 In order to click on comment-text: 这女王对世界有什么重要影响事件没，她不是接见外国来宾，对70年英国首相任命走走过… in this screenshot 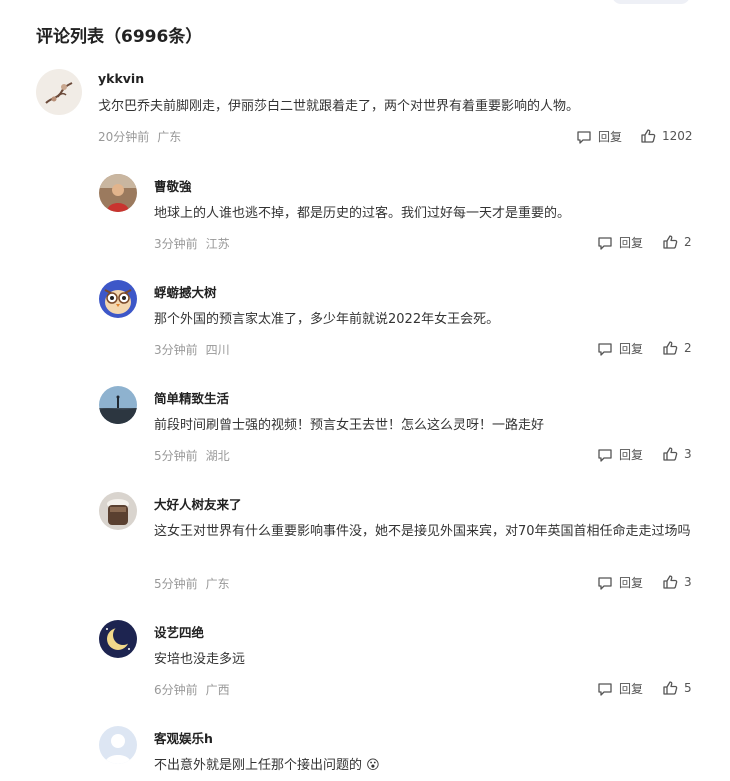, I will do `click(422, 531)`.